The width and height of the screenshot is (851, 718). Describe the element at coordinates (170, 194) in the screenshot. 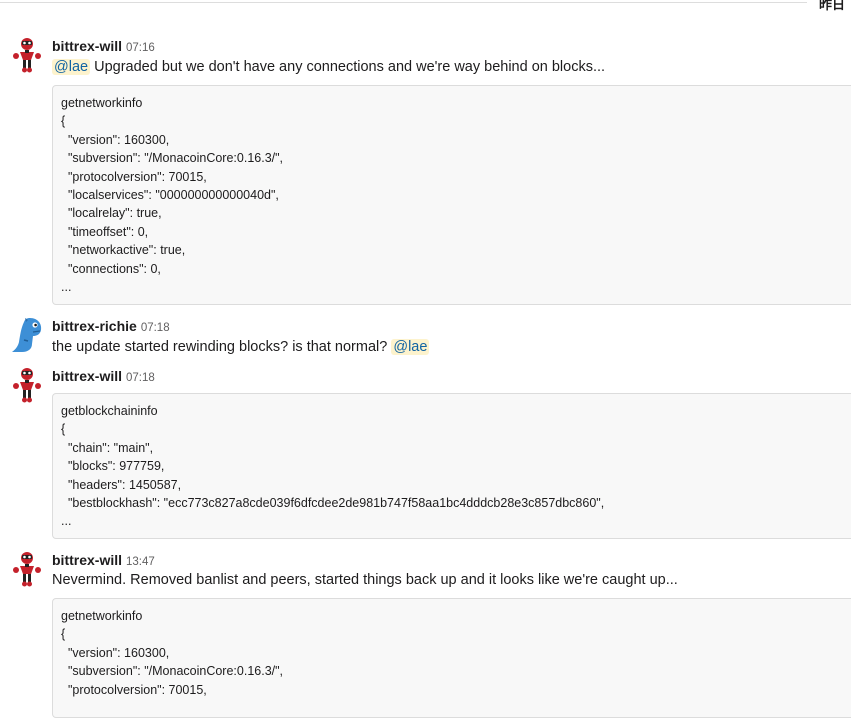

I see `code-line: "localservices": "000000000000040d",` at that location.